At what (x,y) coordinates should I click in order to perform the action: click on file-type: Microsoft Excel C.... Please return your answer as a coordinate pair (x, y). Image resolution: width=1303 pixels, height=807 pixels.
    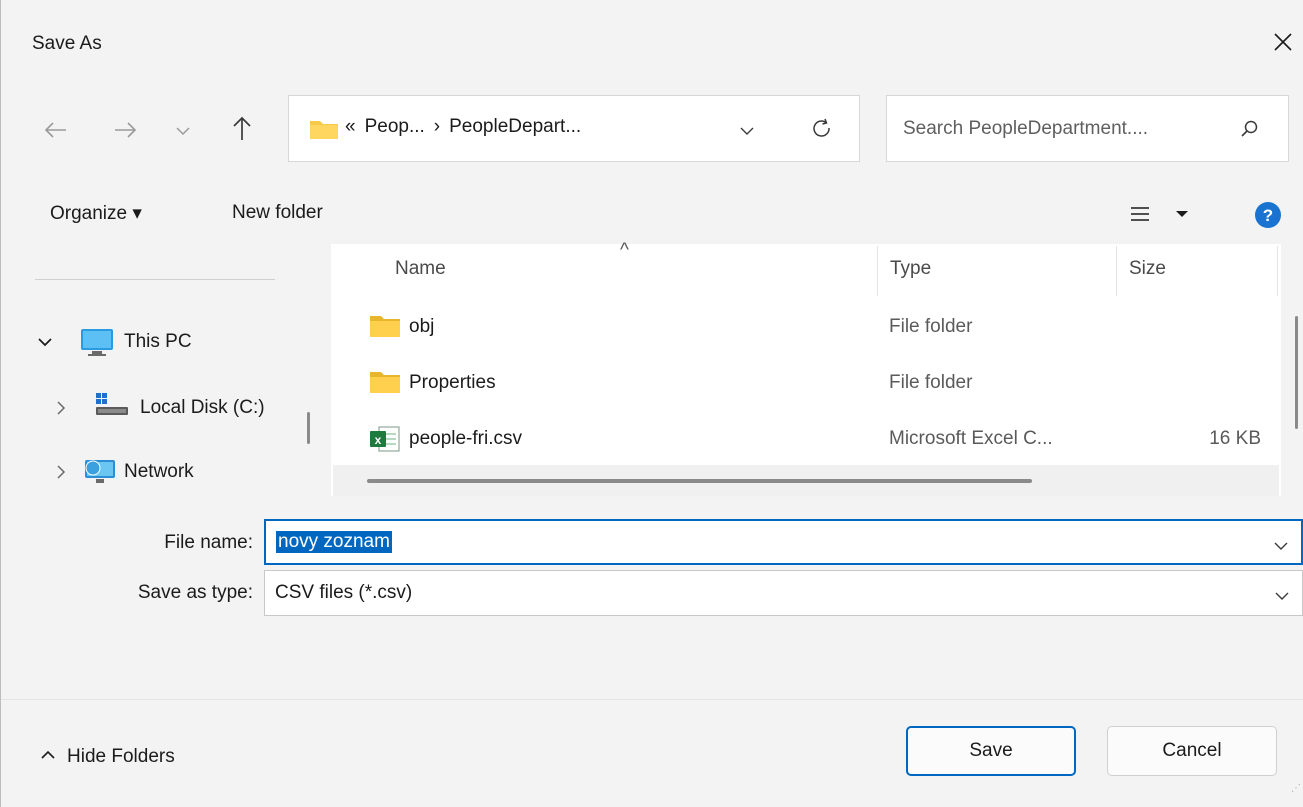
    Looking at the image, I should click on (971, 438).